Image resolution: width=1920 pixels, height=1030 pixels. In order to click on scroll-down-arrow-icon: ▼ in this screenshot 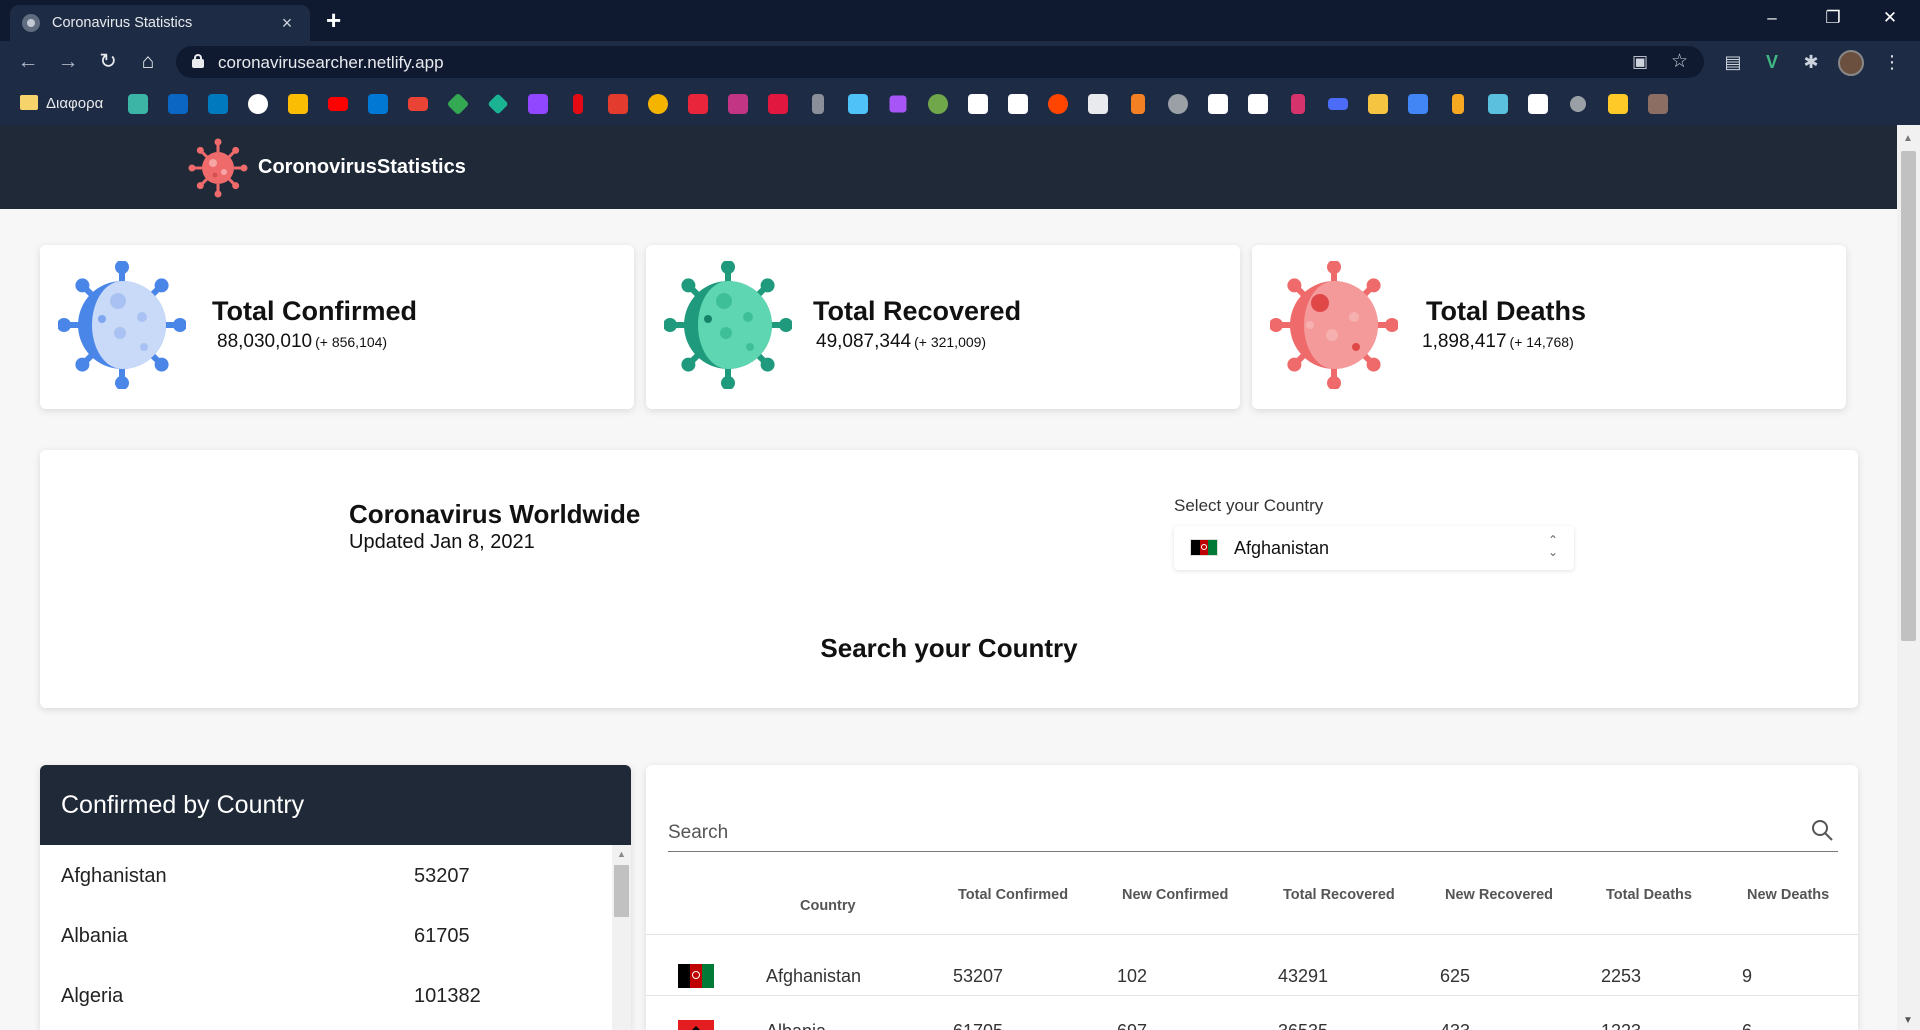, I will do `click(1908, 1020)`.